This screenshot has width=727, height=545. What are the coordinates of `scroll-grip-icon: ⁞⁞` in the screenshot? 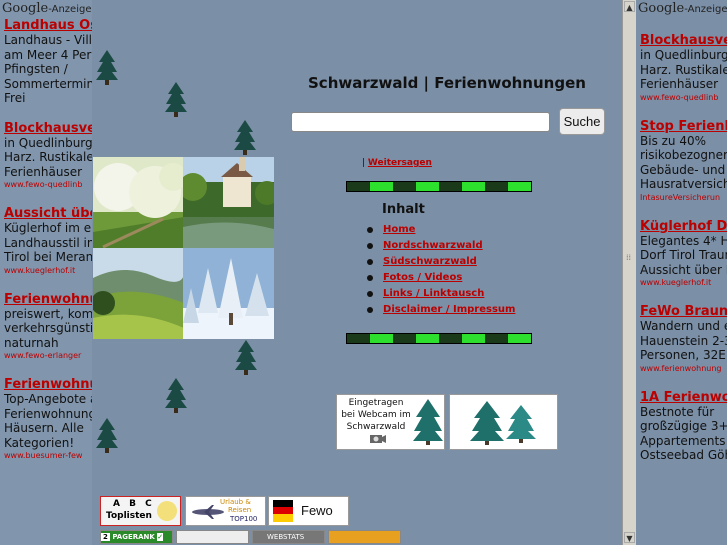 It's located at (628, 257).